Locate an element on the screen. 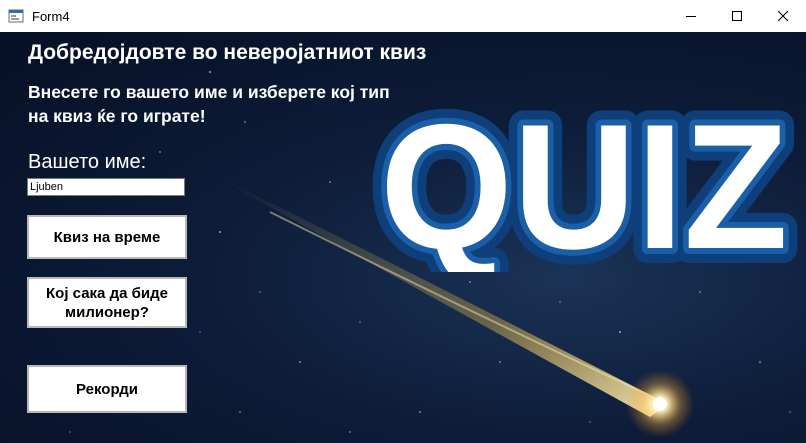 The image size is (806, 443). window-title: Form4 is located at coordinates (51, 16).